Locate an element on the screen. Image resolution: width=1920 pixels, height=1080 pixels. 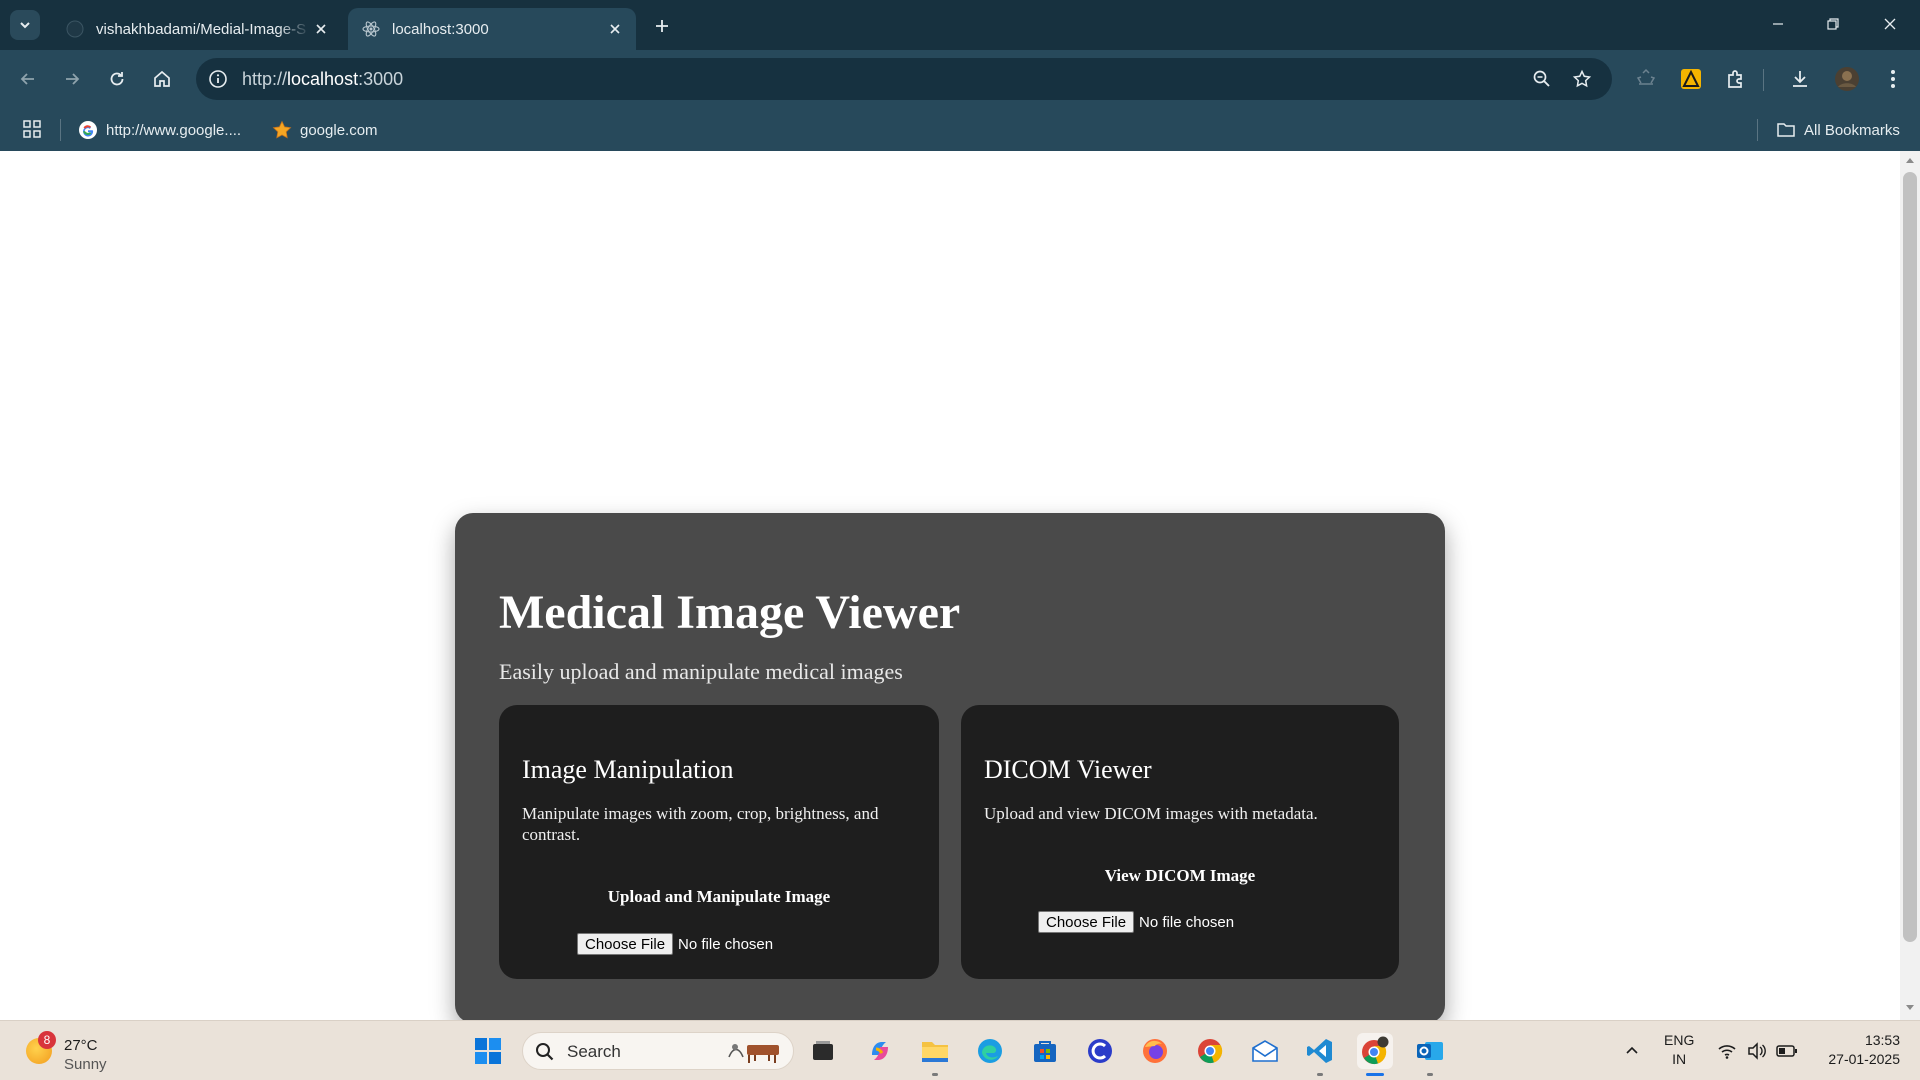
warning-extension-icon is located at coordinates (1691, 79).